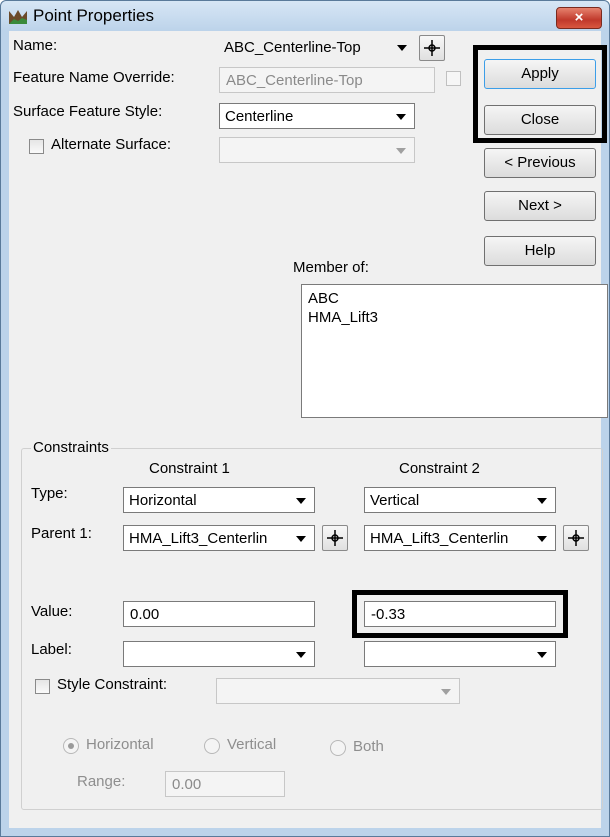 This screenshot has width=610, height=837. What do you see at coordinates (540, 163) in the screenshot?
I see `previous-button: < Previous` at bounding box center [540, 163].